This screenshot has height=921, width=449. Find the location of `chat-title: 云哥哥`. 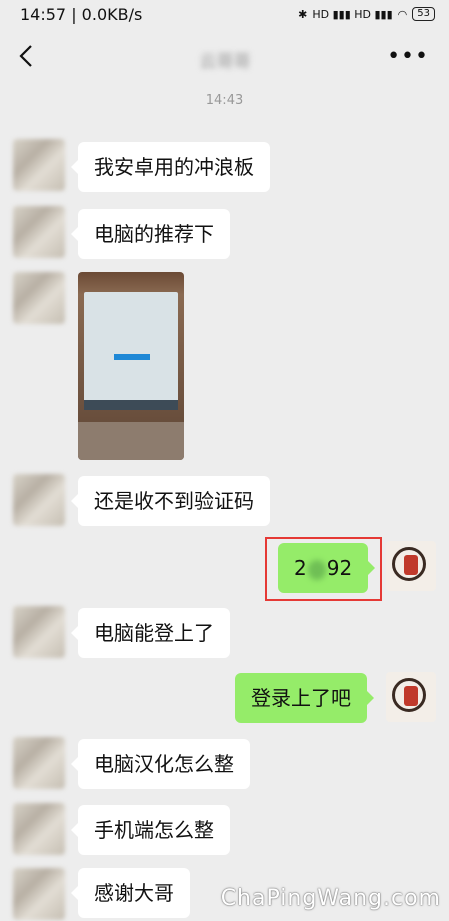

chat-title: 云哥哥 is located at coordinates (225, 62).